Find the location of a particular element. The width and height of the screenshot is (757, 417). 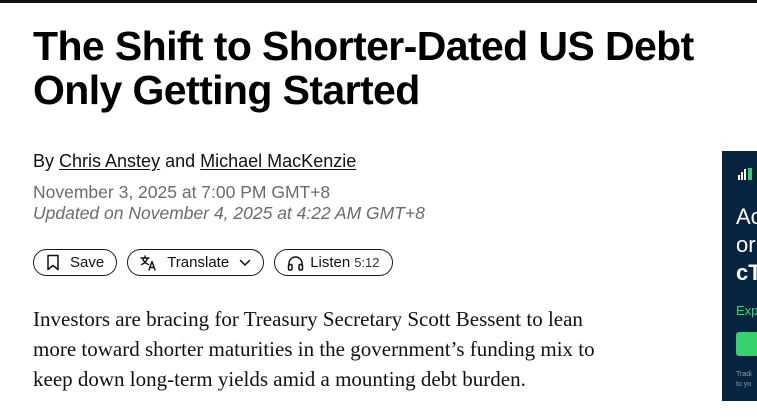

bookmark-icon is located at coordinates (53, 262).